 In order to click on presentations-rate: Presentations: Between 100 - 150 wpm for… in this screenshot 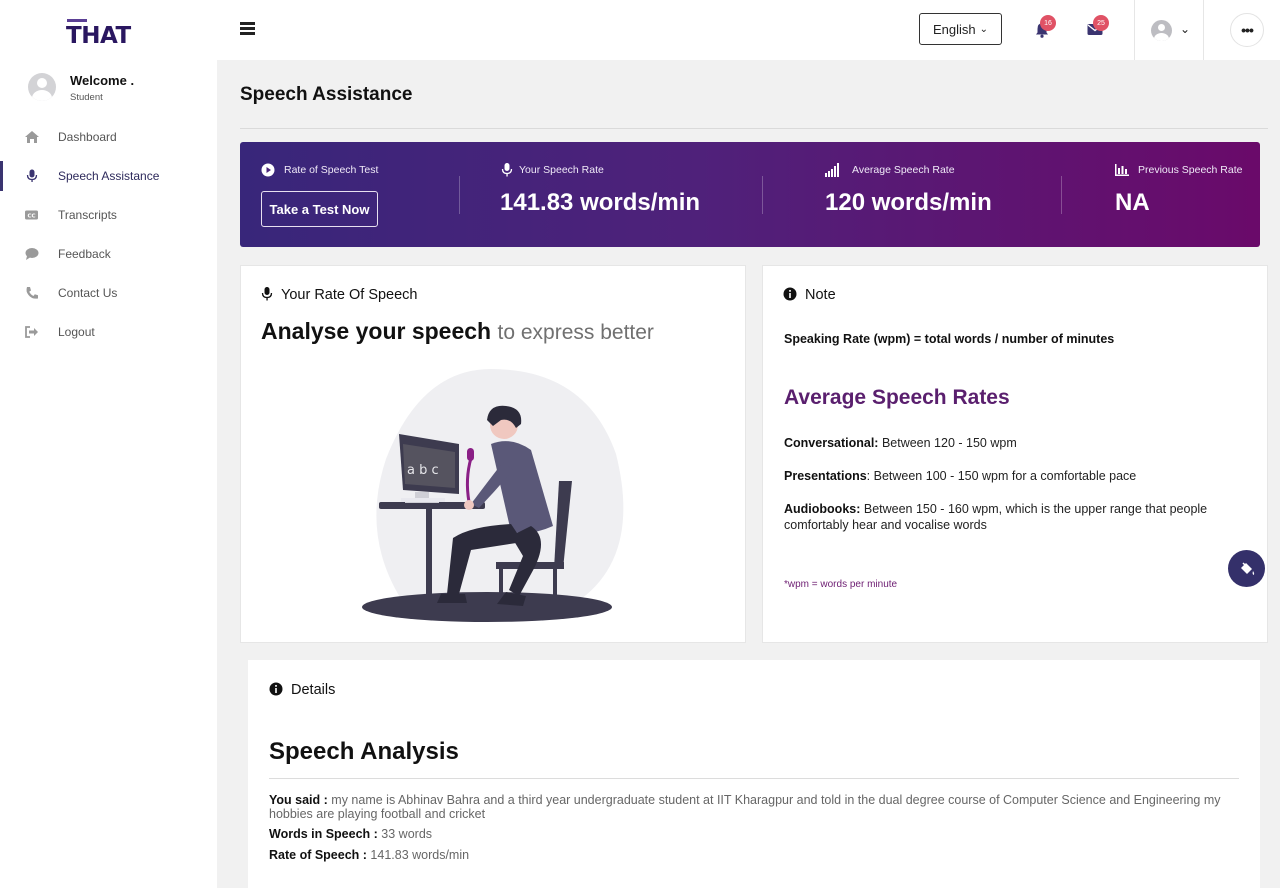, I will do `click(1014, 476)`.